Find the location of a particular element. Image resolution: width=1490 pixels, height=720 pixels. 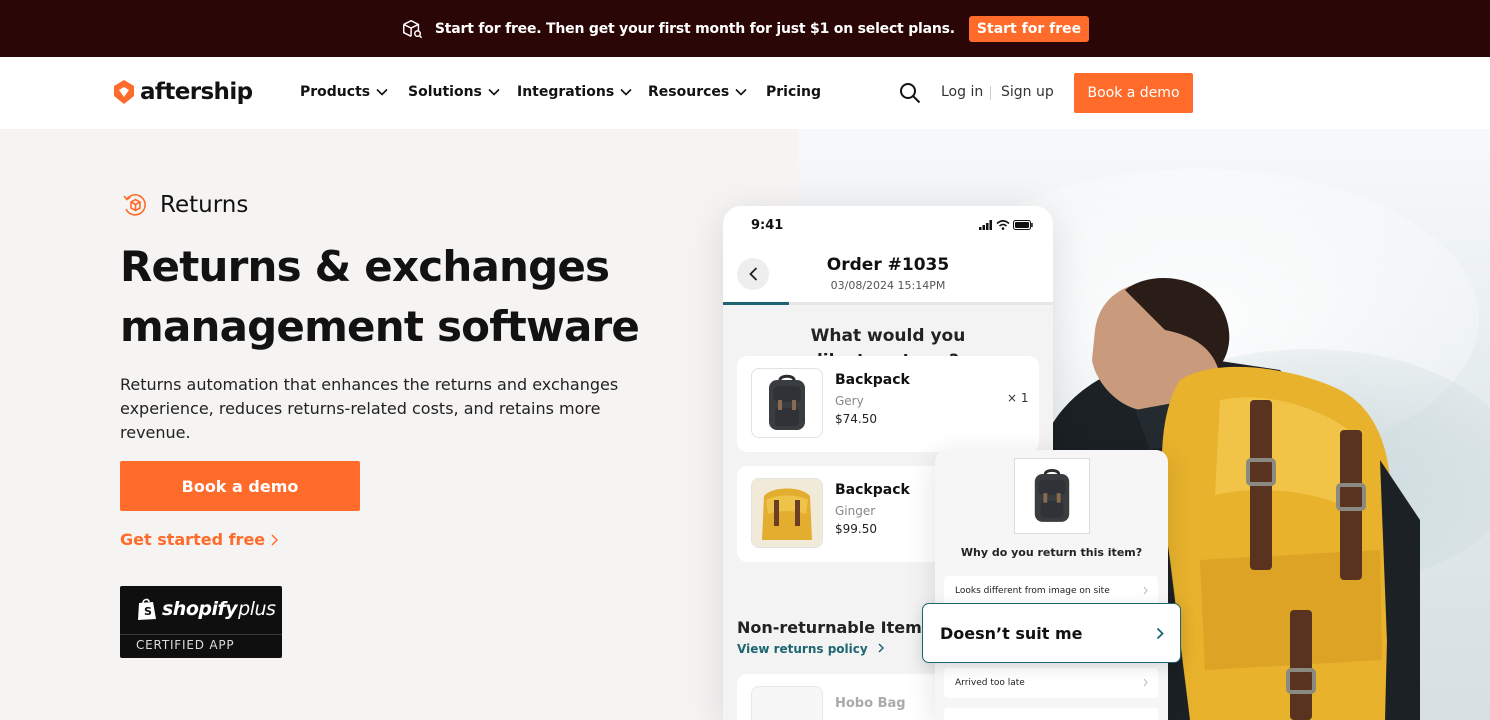

selected-reason-option: Doesn’t suit me is located at coordinates (1051, 633).